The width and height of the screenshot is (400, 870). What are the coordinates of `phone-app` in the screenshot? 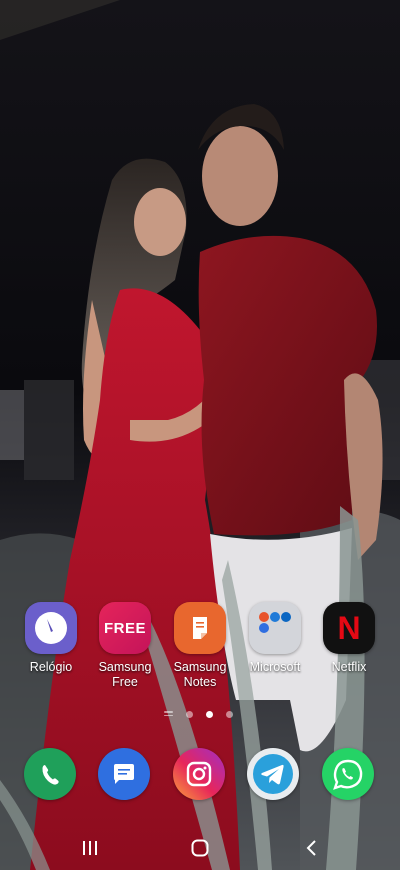 It's located at (50, 774).